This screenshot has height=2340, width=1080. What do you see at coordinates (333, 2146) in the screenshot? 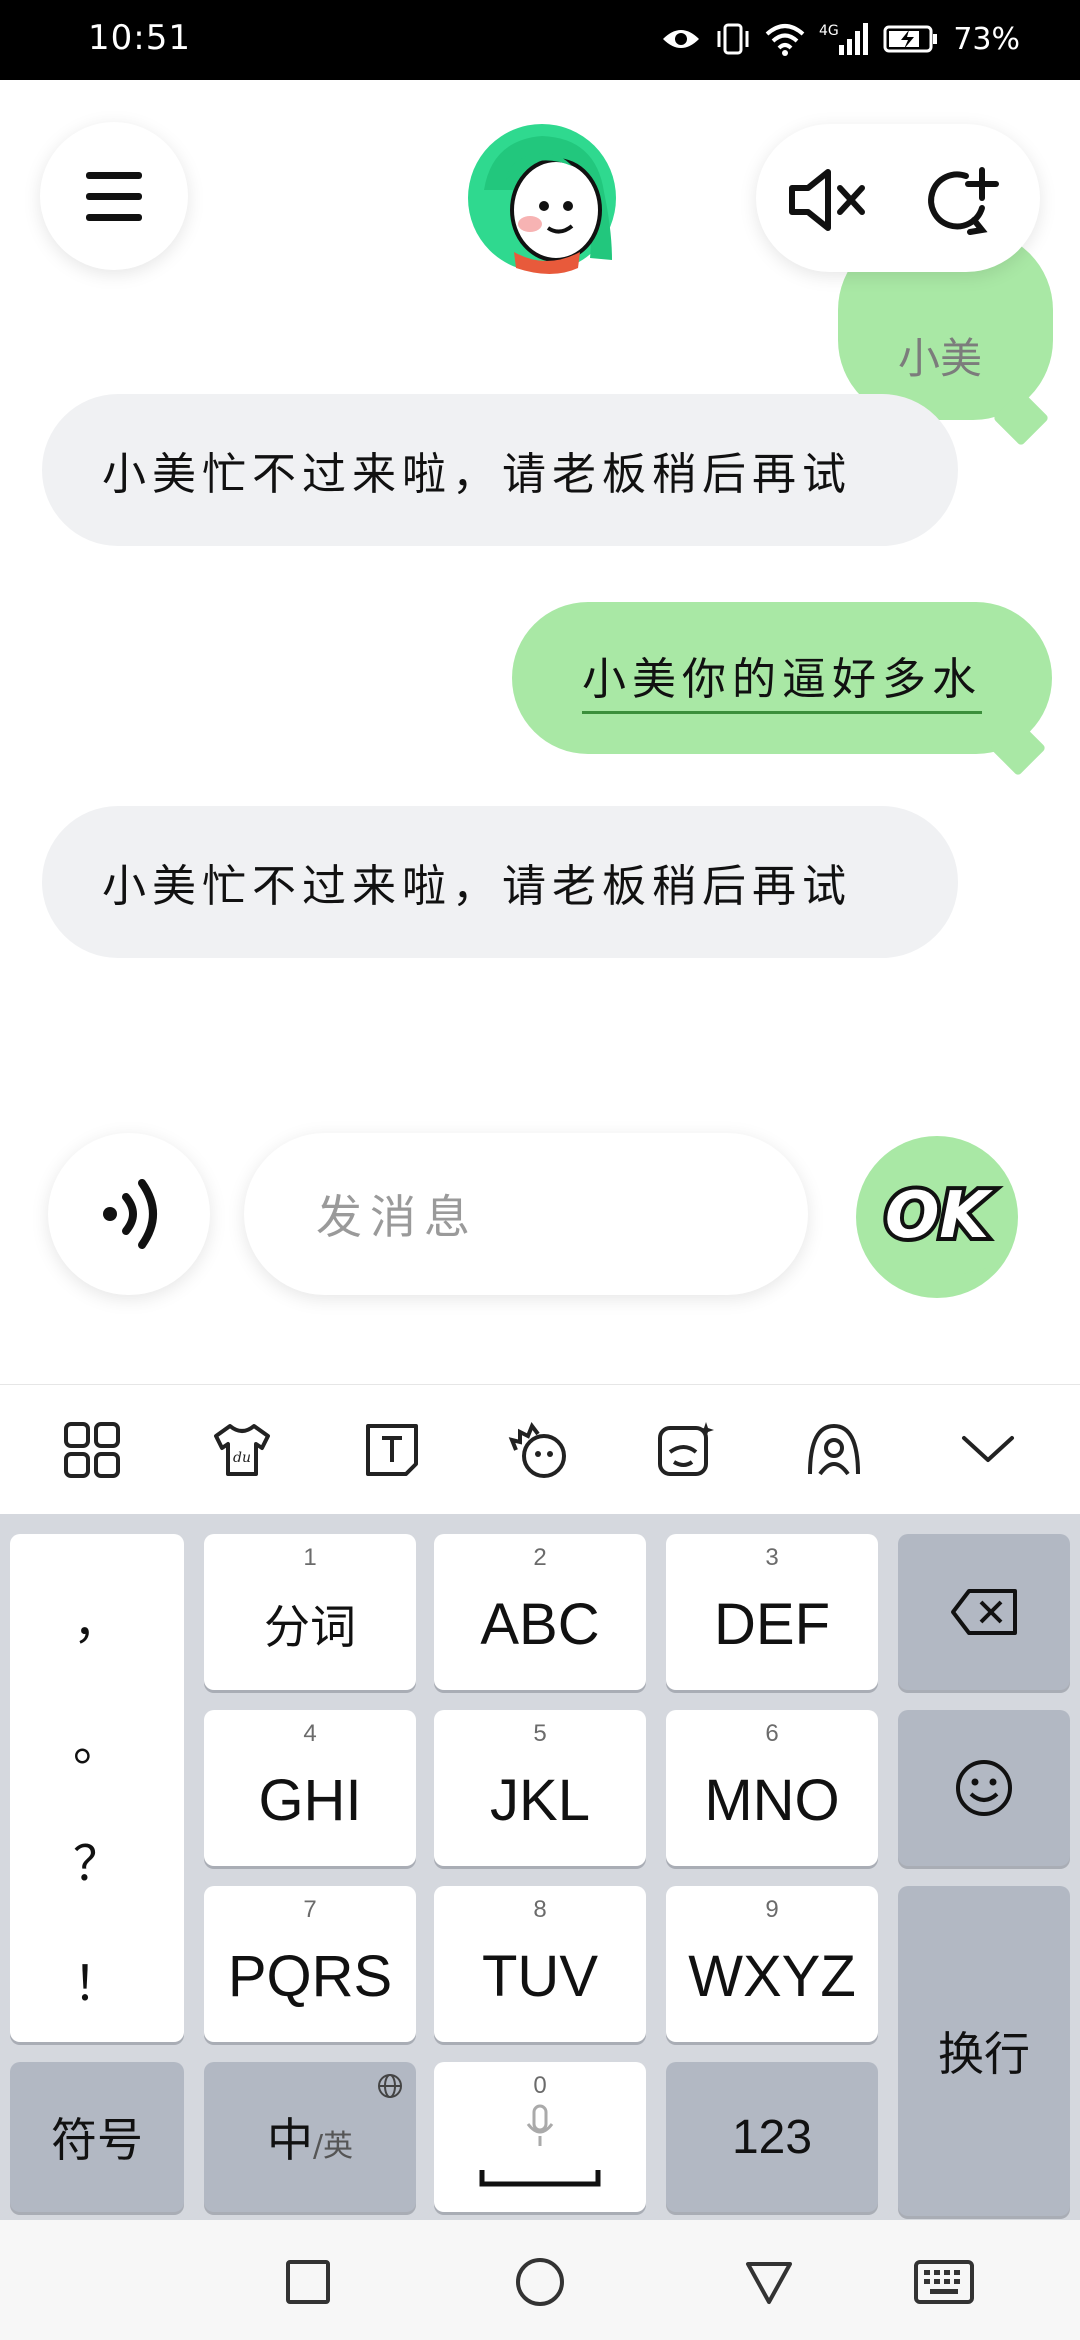
I see `lang-alt-label: /英` at bounding box center [333, 2146].